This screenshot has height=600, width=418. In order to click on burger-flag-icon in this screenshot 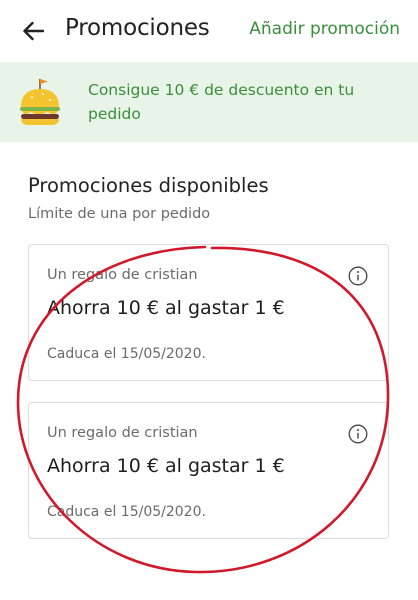, I will do `click(40, 102)`.